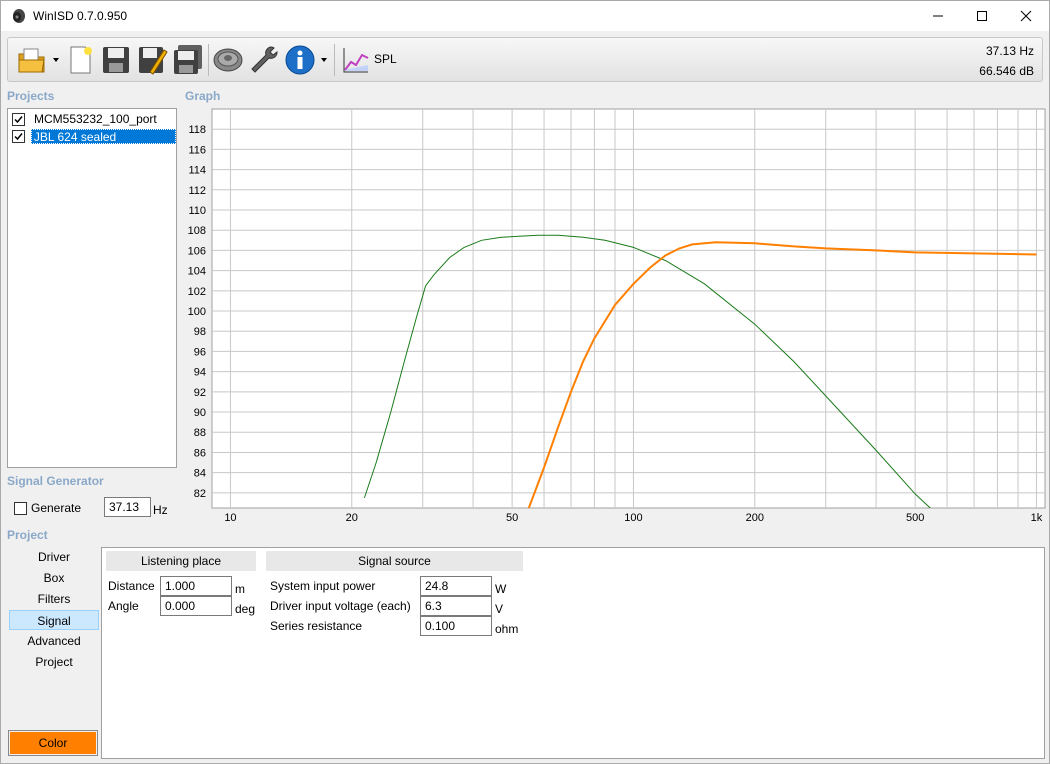  Describe the element at coordinates (31, 96) in the screenshot. I see `projects-section-label: Projects` at that location.